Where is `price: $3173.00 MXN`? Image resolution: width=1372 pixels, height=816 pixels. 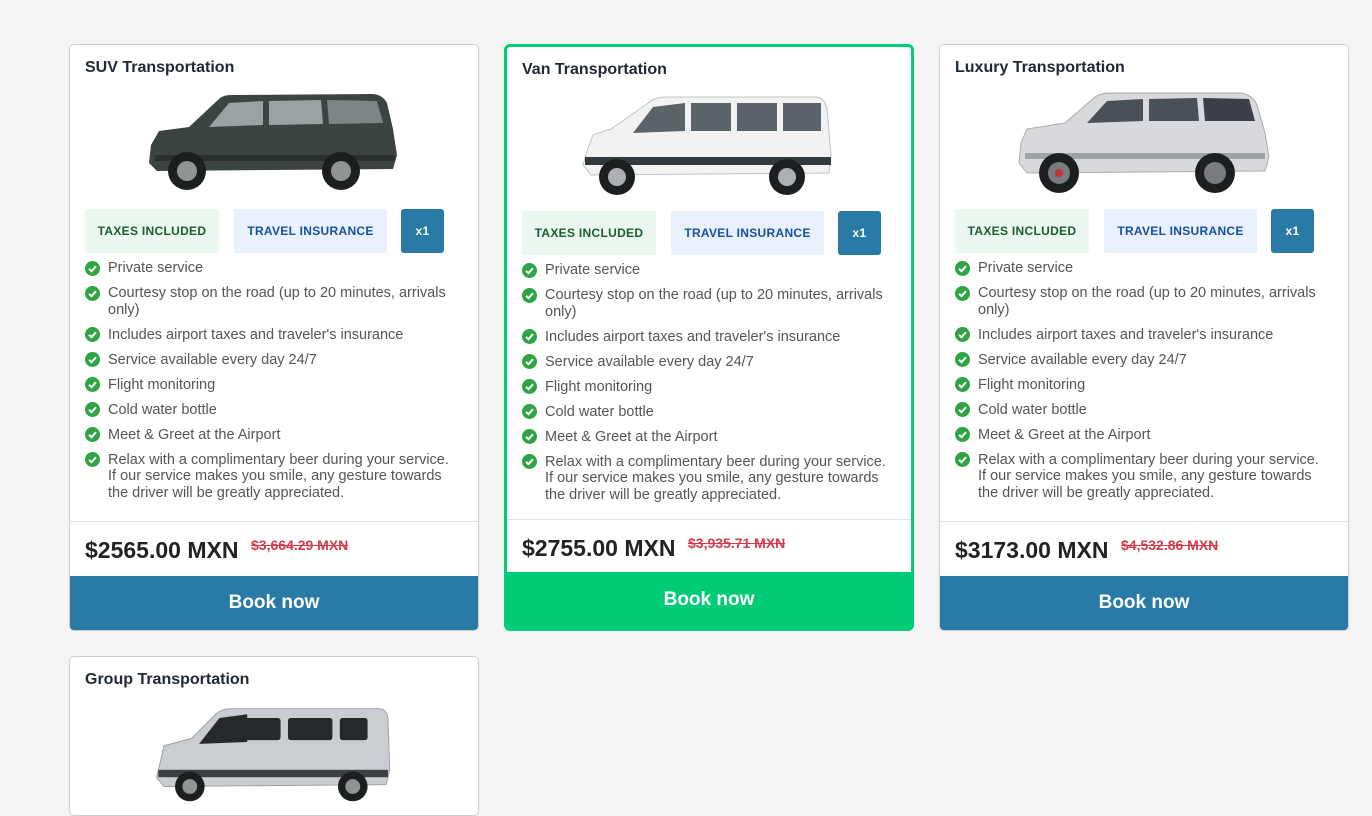 price: $3173.00 MXN is located at coordinates (1032, 550).